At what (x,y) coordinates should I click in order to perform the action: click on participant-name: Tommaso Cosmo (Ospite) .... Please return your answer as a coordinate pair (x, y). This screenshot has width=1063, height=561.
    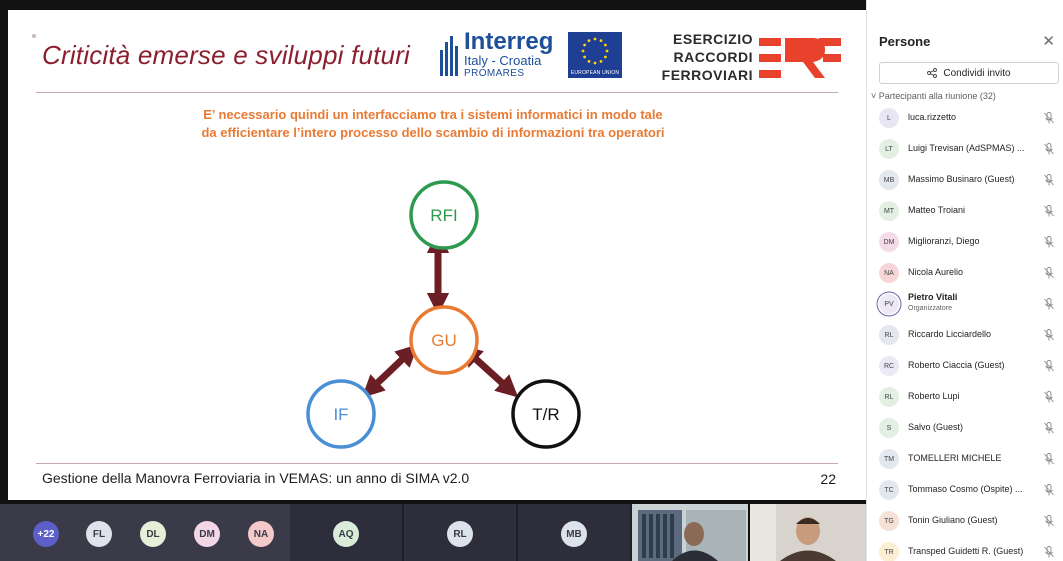
    Looking at the image, I should click on (965, 489).